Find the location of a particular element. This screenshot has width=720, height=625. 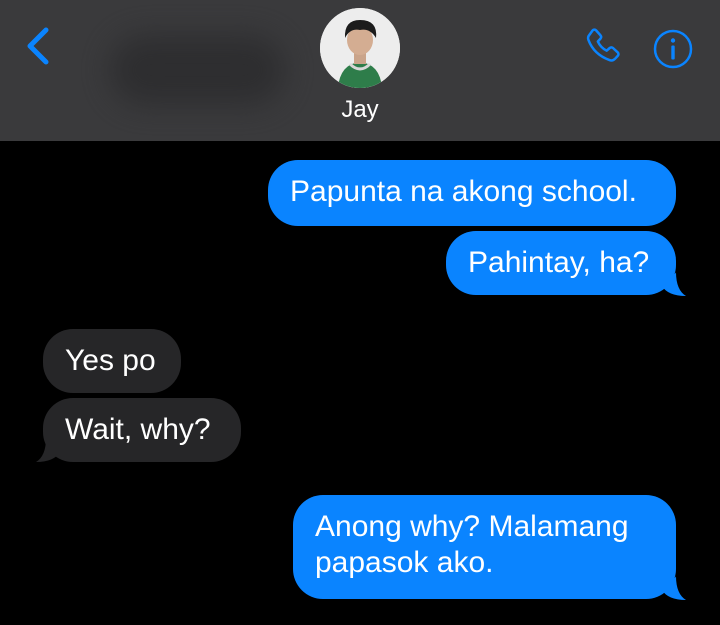

received-message: Wait, why? is located at coordinates (142, 430).